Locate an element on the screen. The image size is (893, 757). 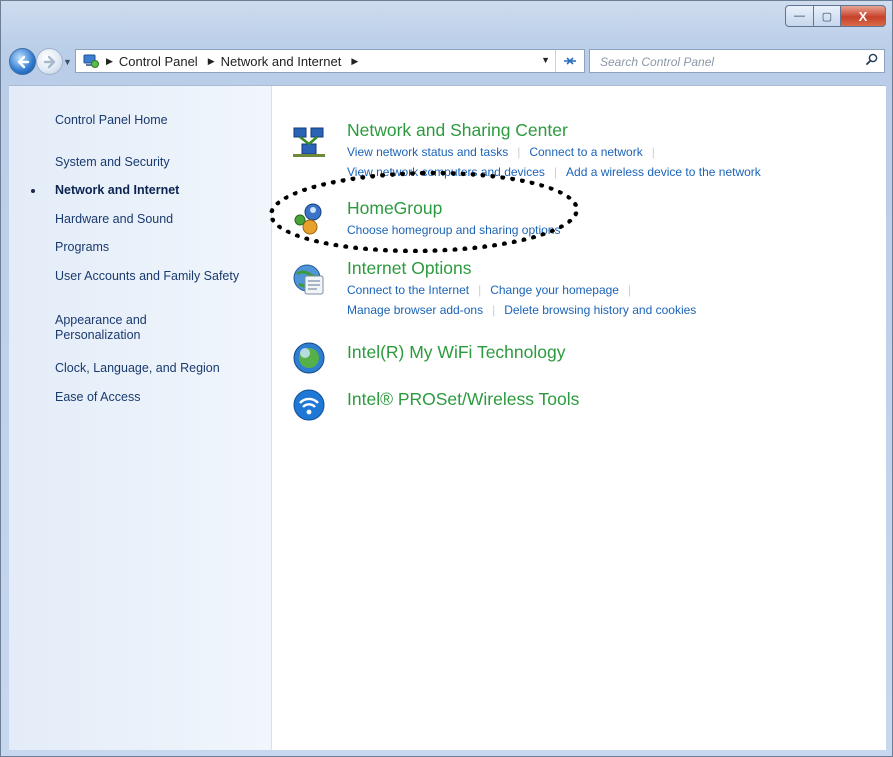
breadcrumb-control-panel: Control Panel is located at coordinates (158, 61).